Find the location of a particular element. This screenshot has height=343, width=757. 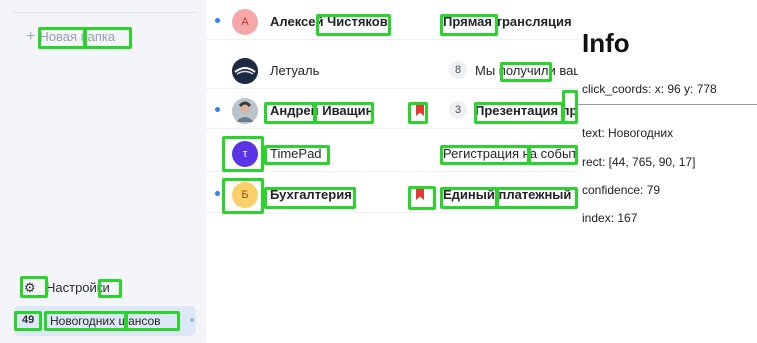

avatar: А is located at coordinates (245, 22).